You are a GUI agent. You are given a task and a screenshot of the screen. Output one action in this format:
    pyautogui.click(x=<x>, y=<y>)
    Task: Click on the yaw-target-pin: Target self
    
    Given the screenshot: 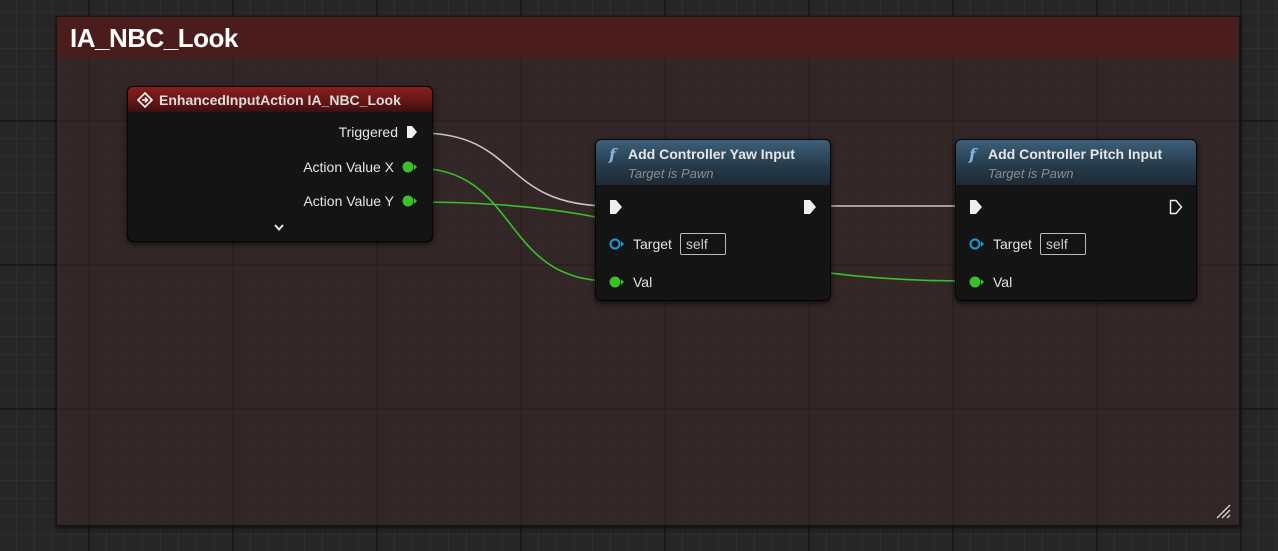 What is the action you would take?
    pyautogui.click(x=667, y=244)
    